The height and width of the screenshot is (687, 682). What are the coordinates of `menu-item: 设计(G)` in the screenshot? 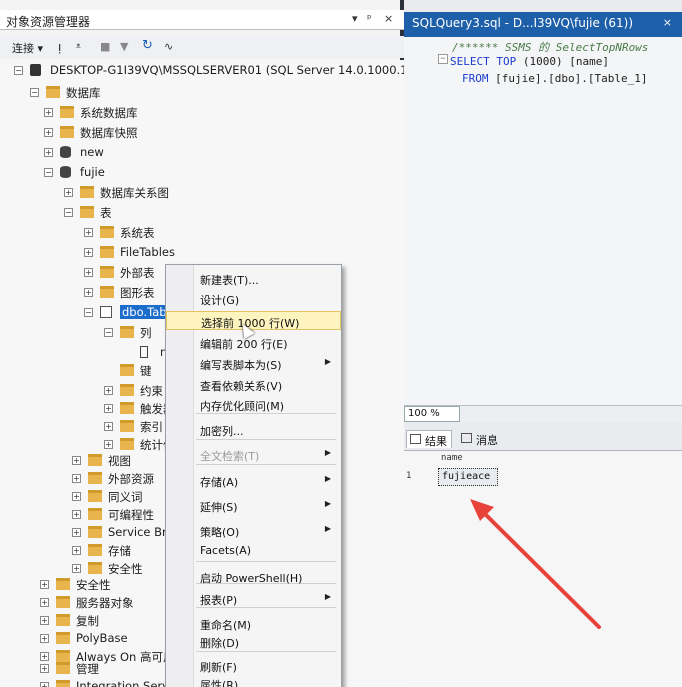 It's located at (253, 298).